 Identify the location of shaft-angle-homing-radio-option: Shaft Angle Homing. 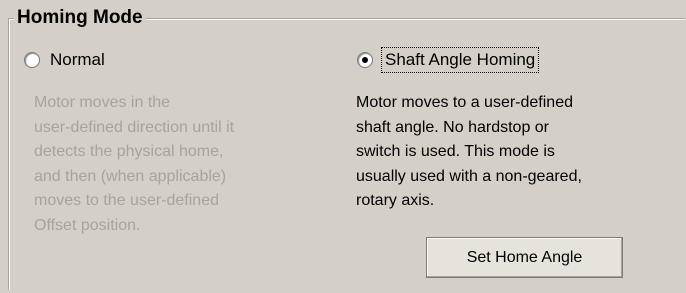
(448, 60).